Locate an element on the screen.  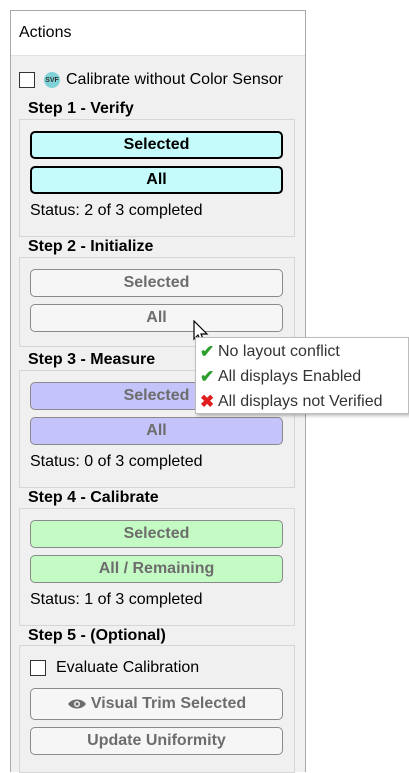
calibrate-without-sensor-option: SVF Calibrate without Color Sensor is located at coordinates (151, 80).